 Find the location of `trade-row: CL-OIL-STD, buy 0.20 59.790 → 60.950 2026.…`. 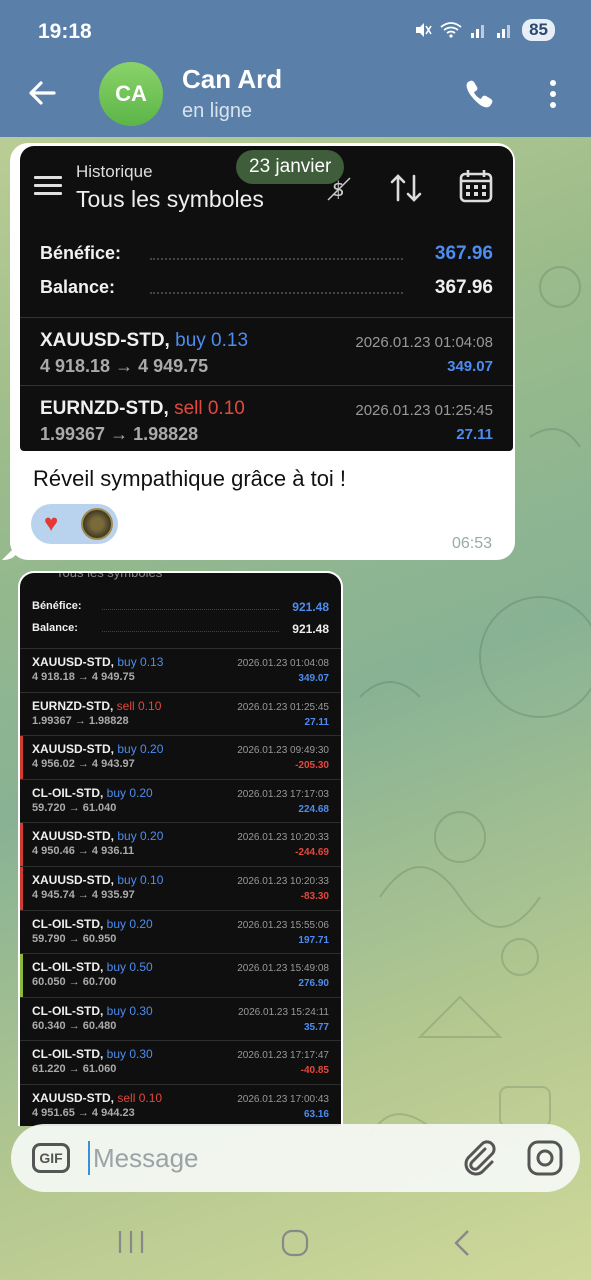

trade-row: CL-OIL-STD, buy 0.20 59.790 → 60.950 2026.… is located at coordinates (180, 931).